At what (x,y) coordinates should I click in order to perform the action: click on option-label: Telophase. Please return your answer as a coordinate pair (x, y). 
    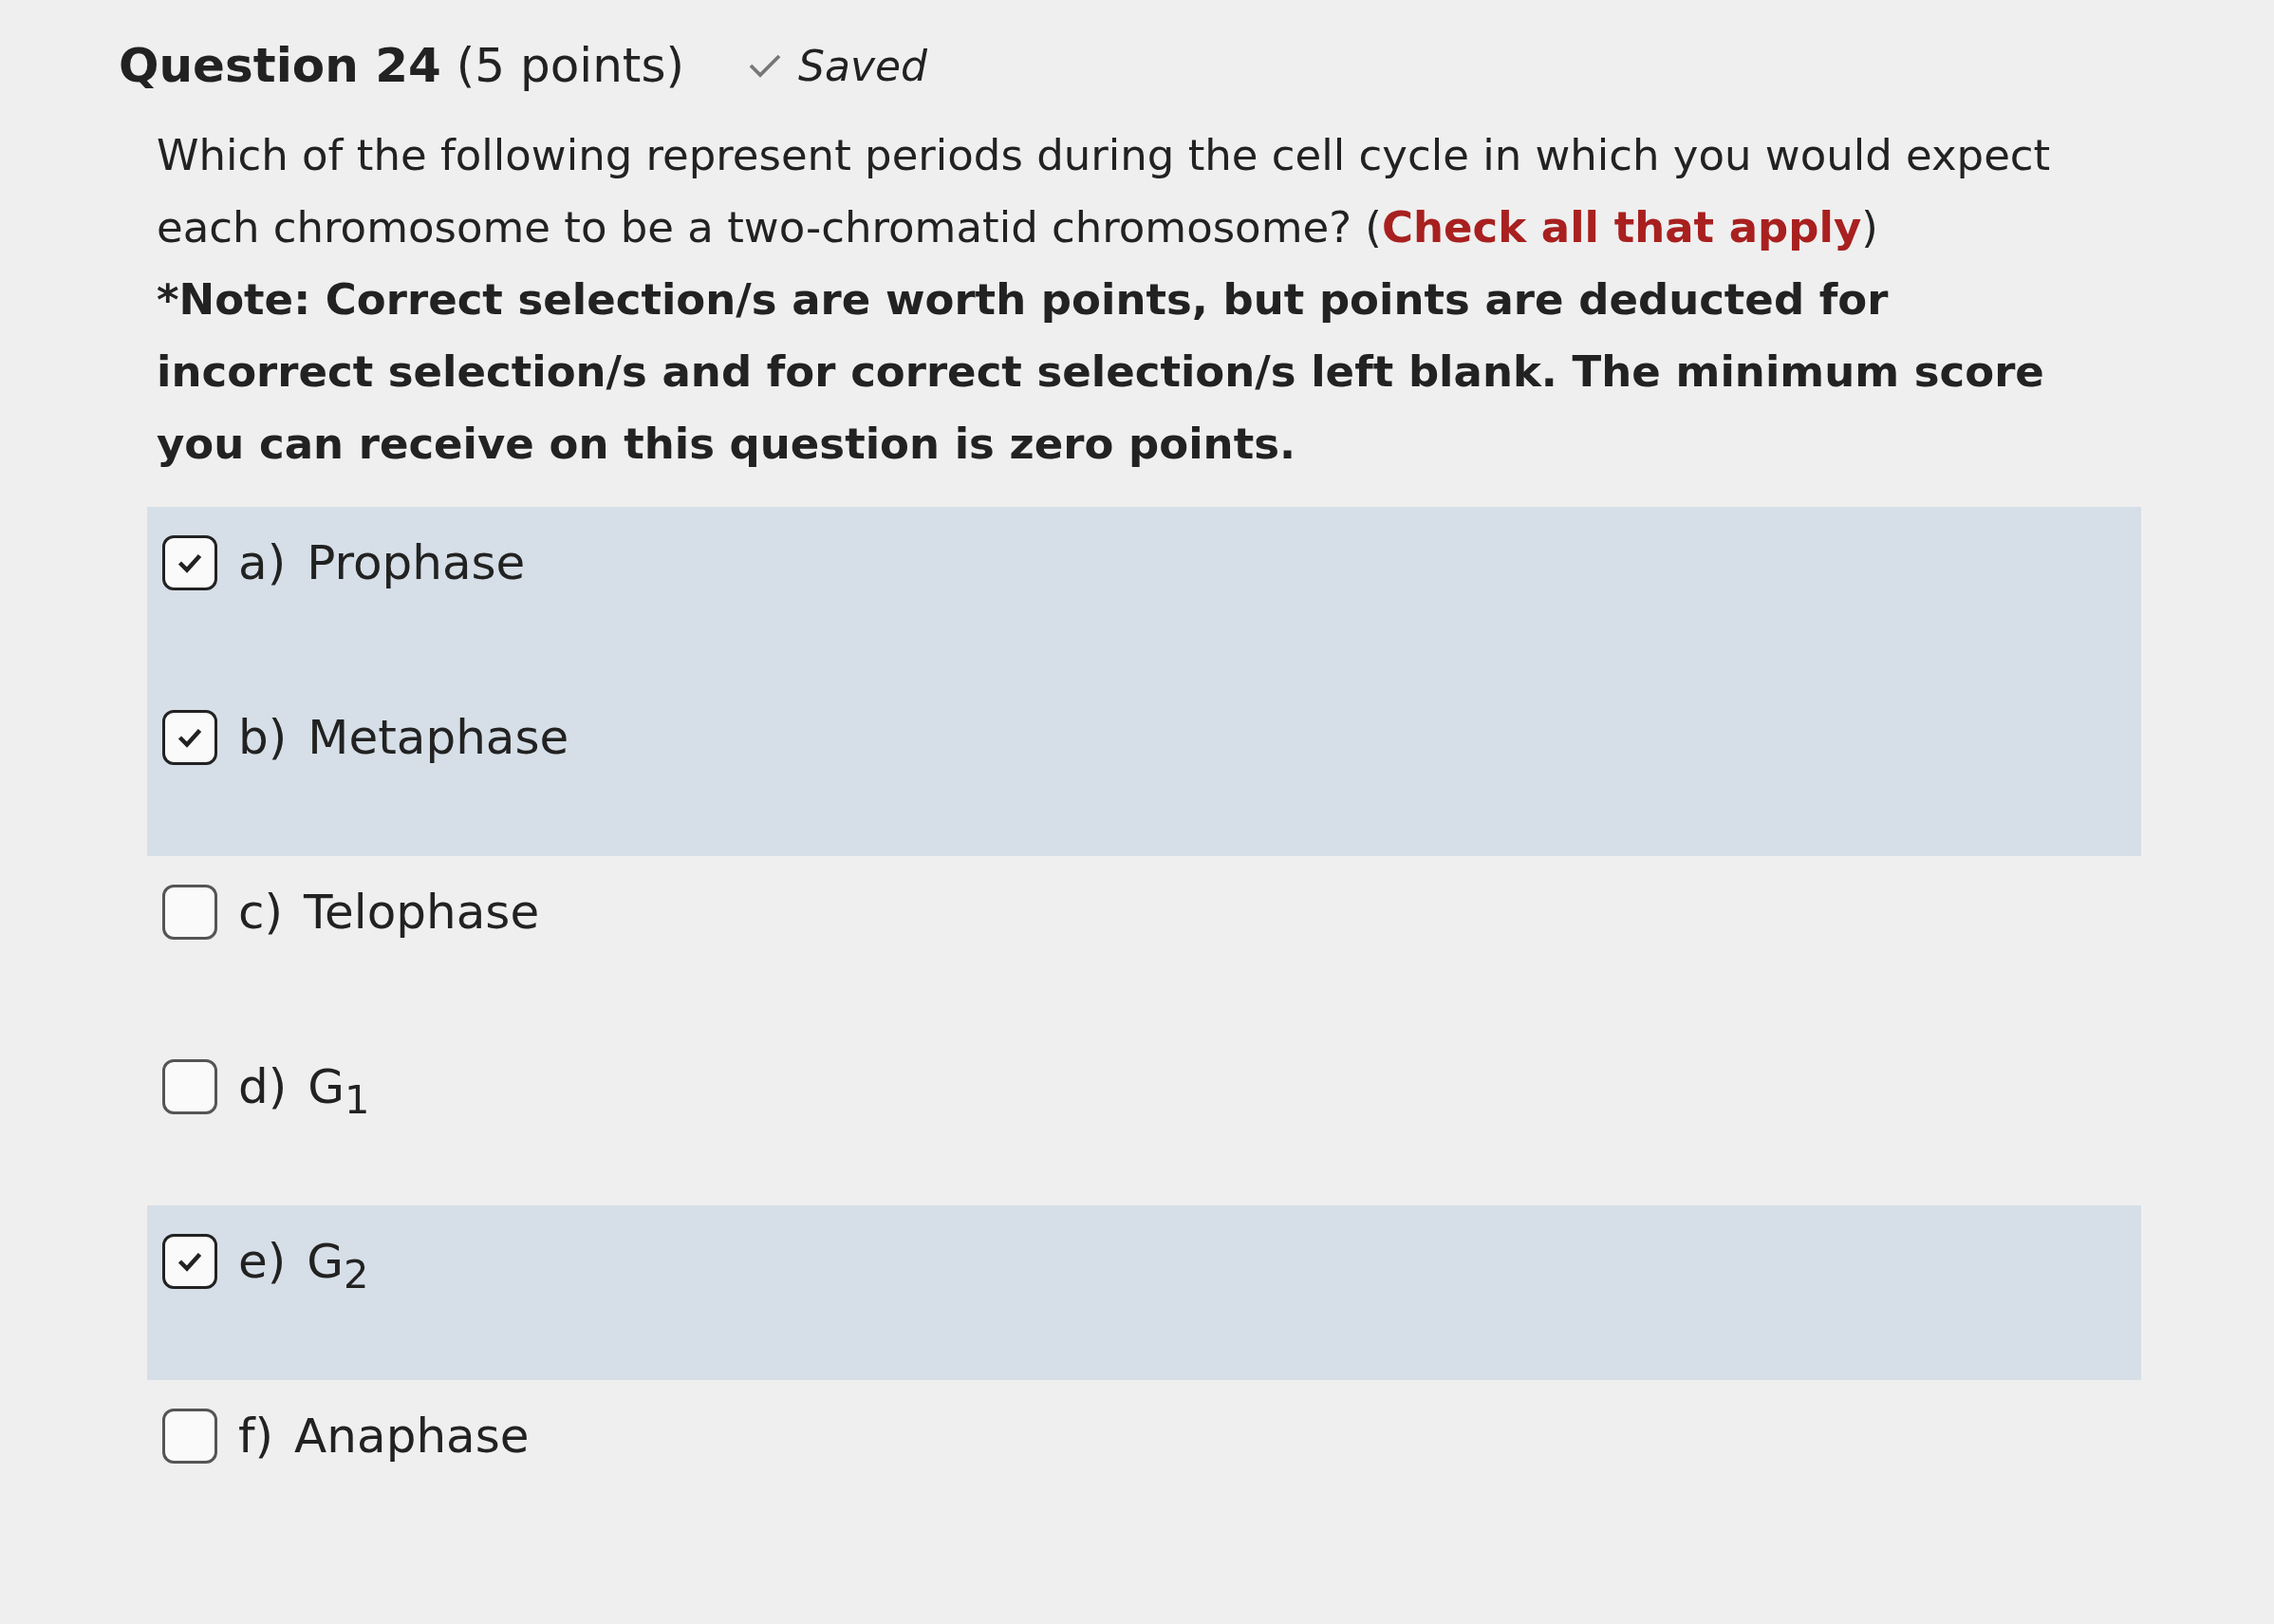
    Looking at the image, I should click on (422, 912).